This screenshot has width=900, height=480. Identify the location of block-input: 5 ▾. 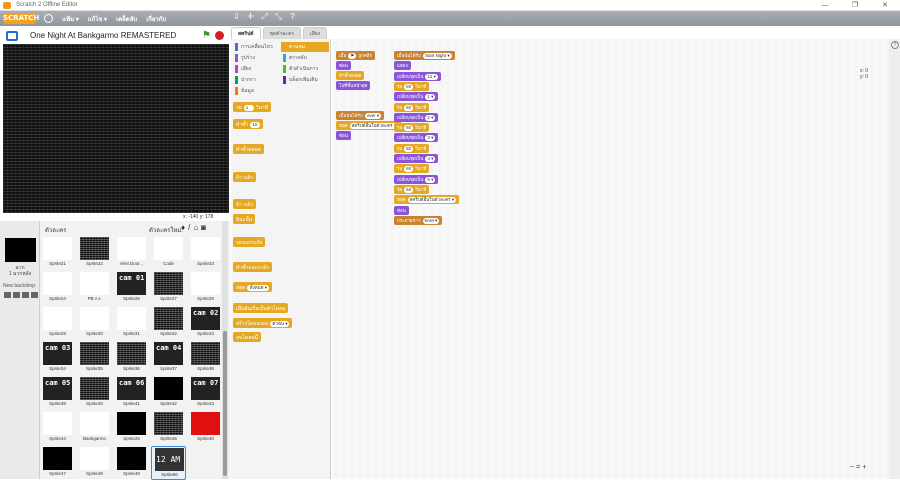
(430, 179).